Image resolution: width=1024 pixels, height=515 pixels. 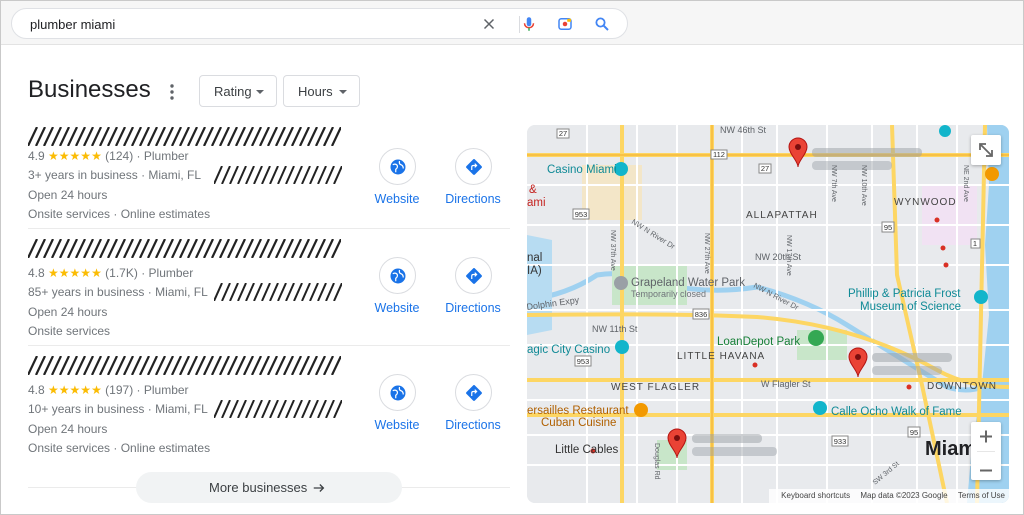 What do you see at coordinates (568, 350) in the screenshot?
I see `poi-label: agic City Casino` at bounding box center [568, 350].